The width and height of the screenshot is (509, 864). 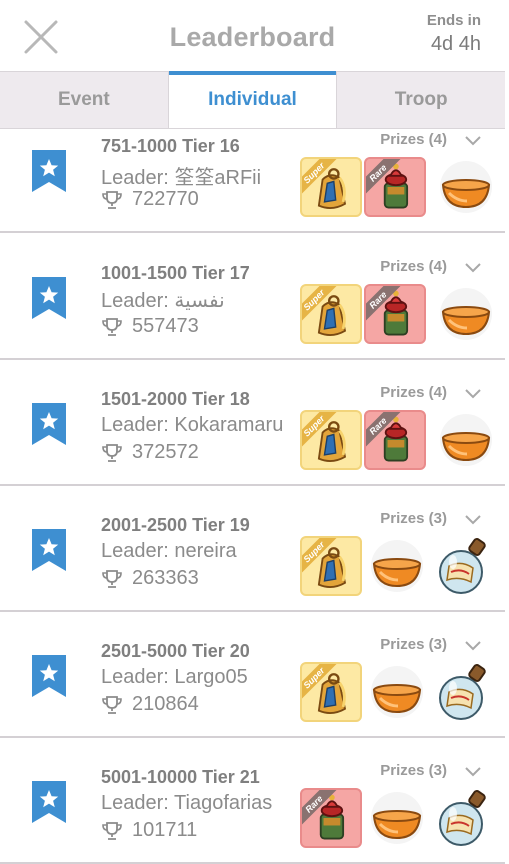 I want to click on score: 557473, so click(x=150, y=326).